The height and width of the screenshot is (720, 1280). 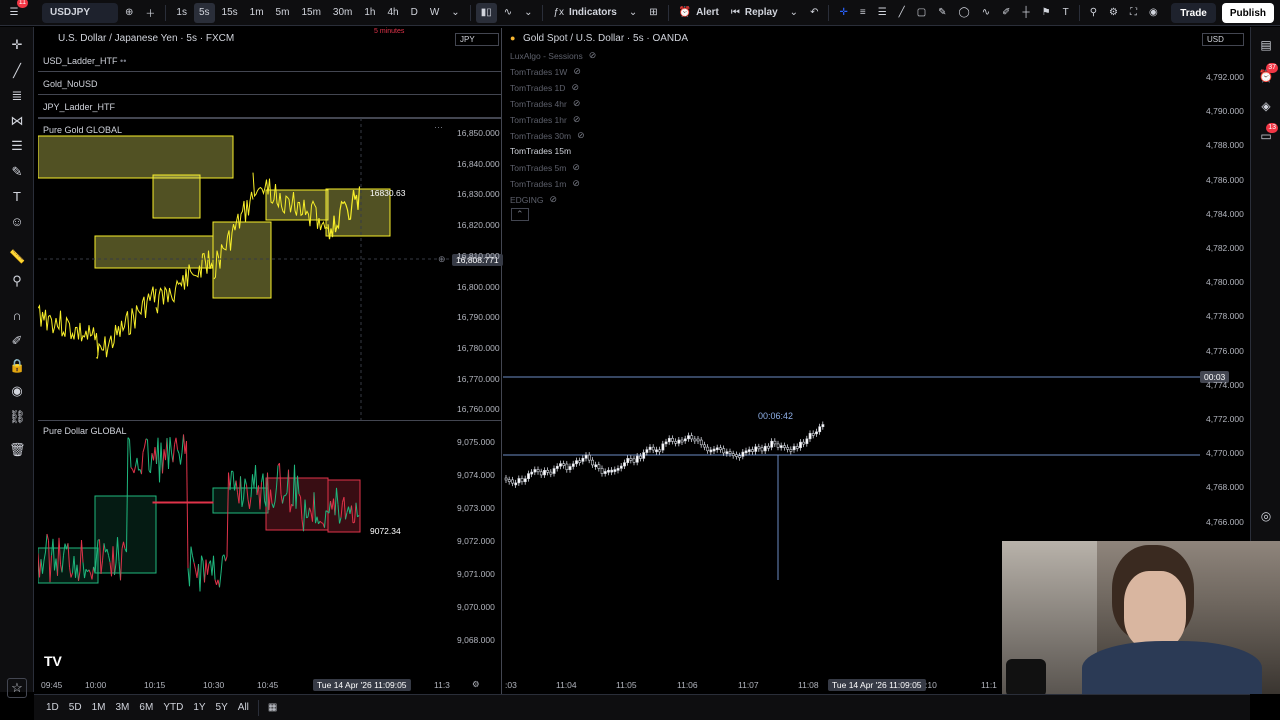 I want to click on undo-icon: ↶, so click(x=814, y=13).